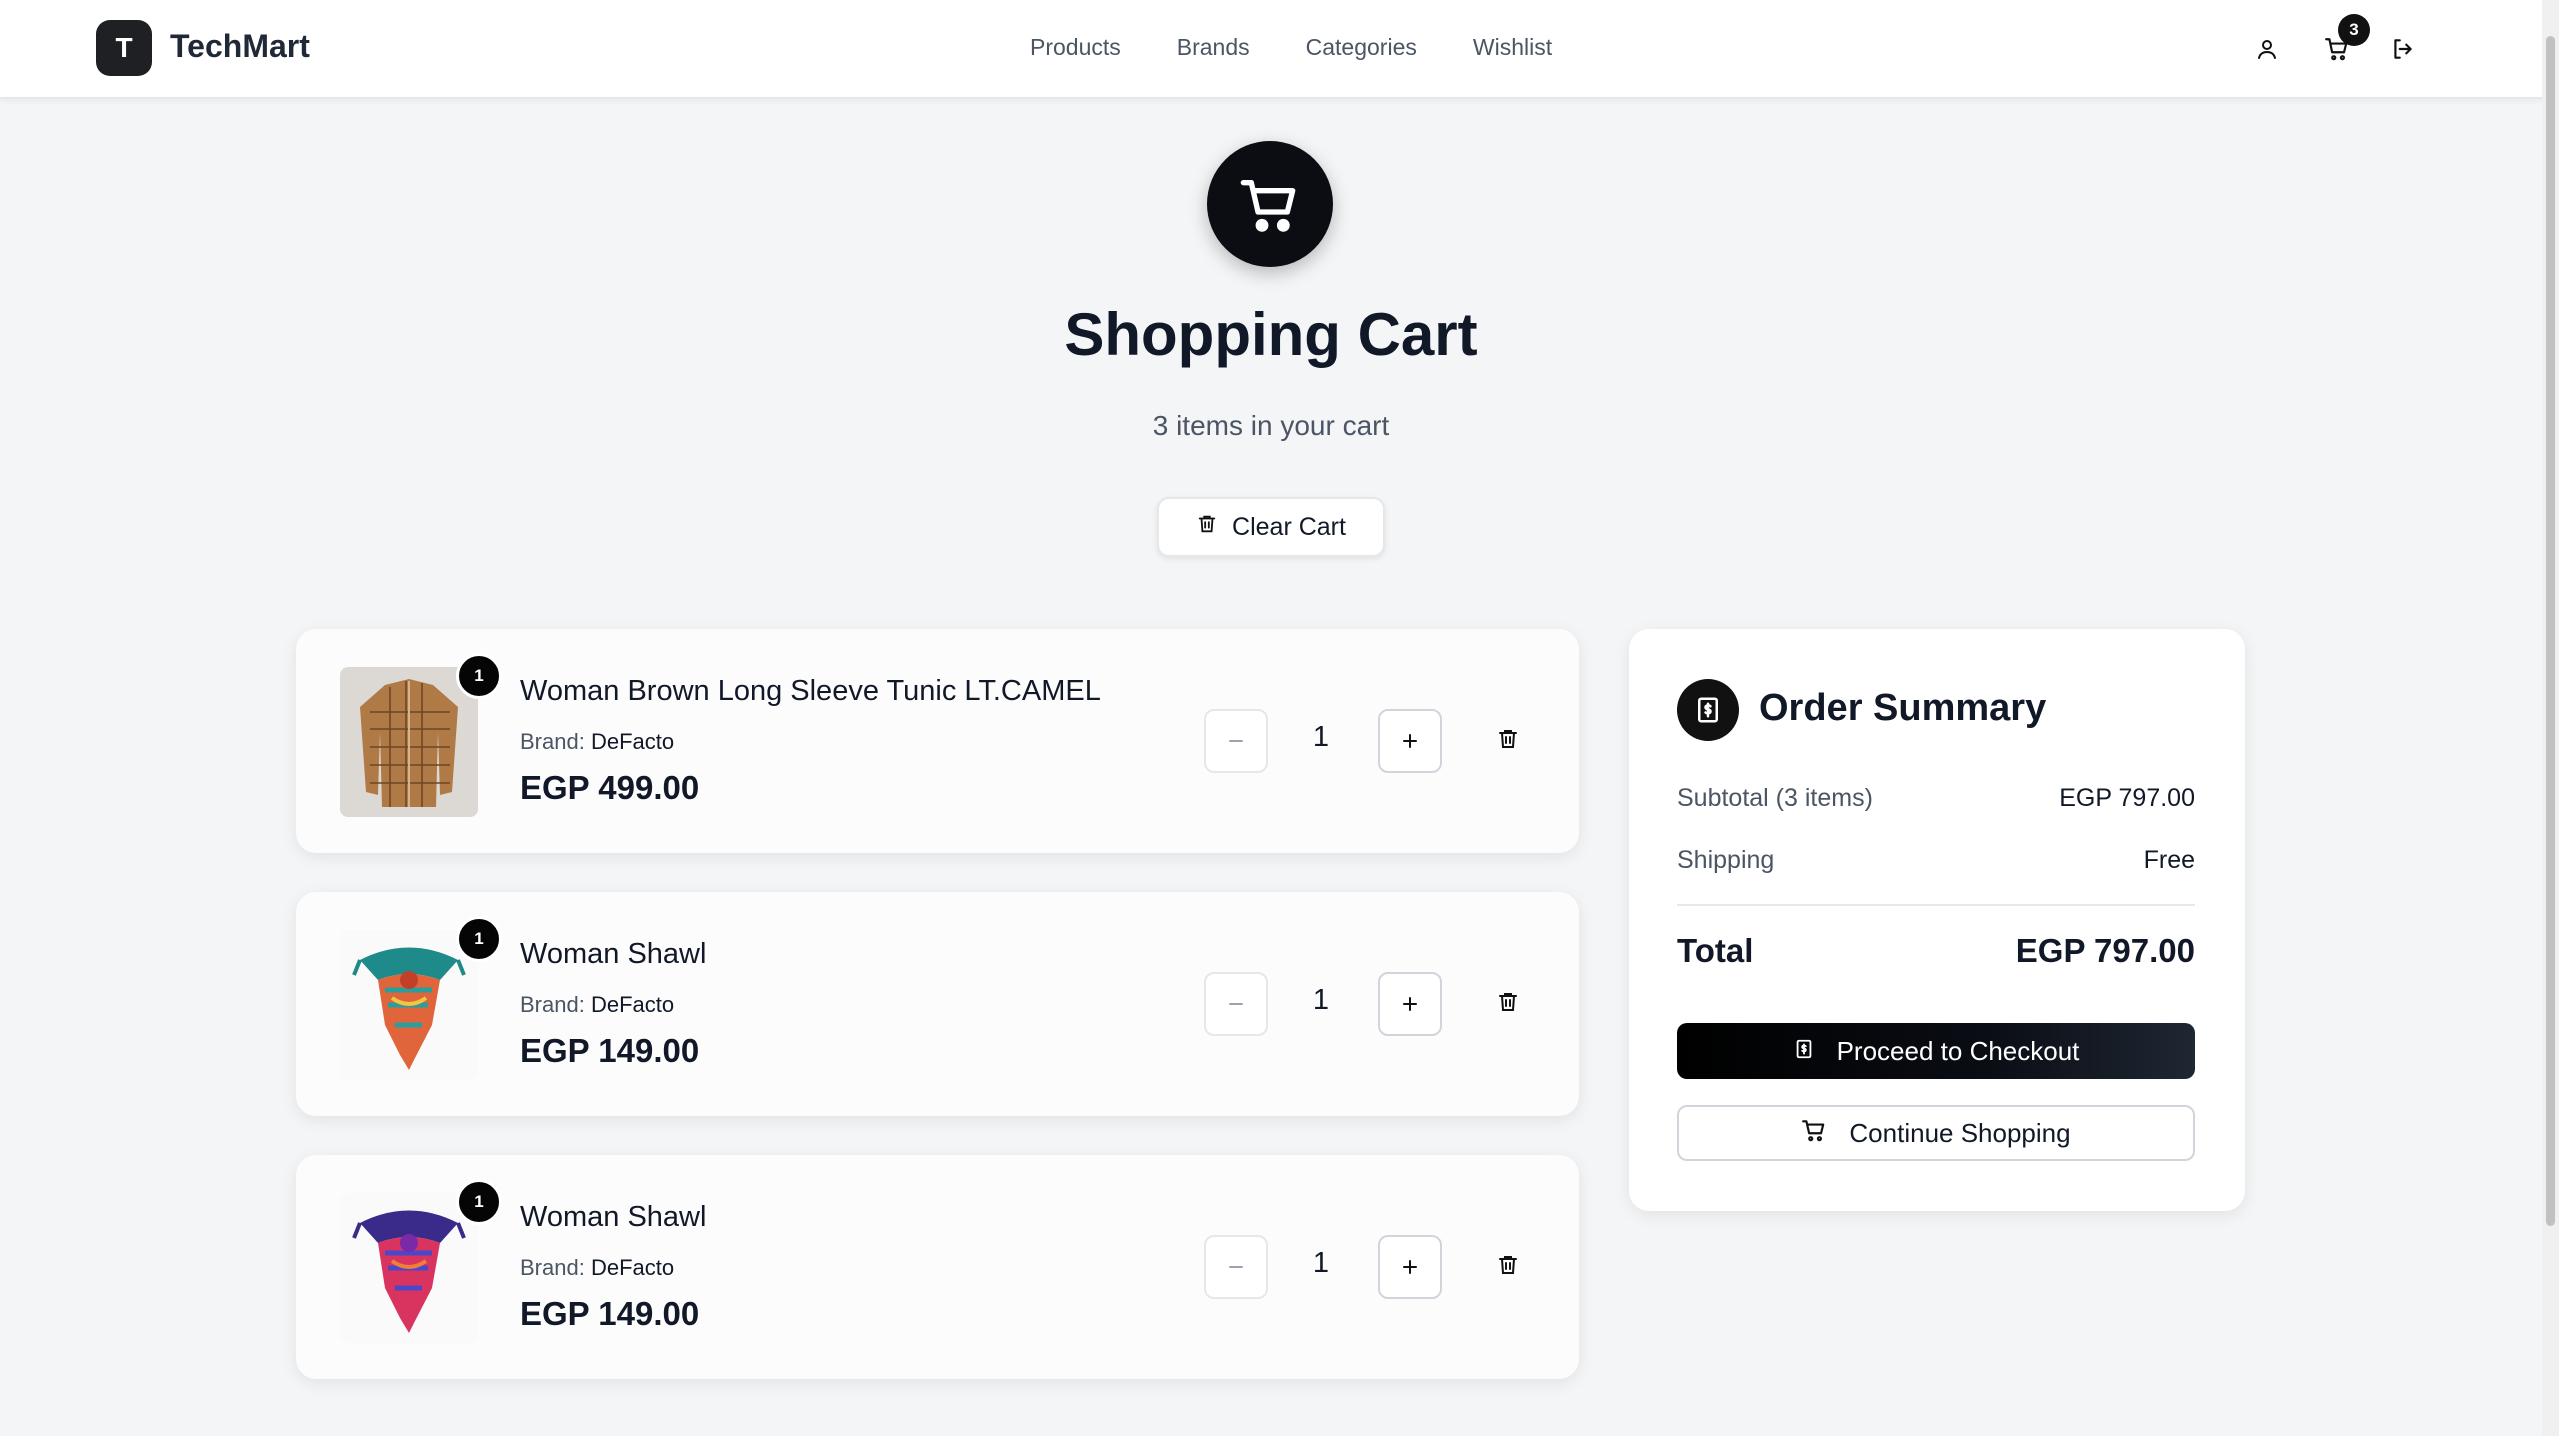 Image resolution: width=2559 pixels, height=1436 pixels. Describe the element at coordinates (240, 46) in the screenshot. I see `brand-name: TechMart` at that location.